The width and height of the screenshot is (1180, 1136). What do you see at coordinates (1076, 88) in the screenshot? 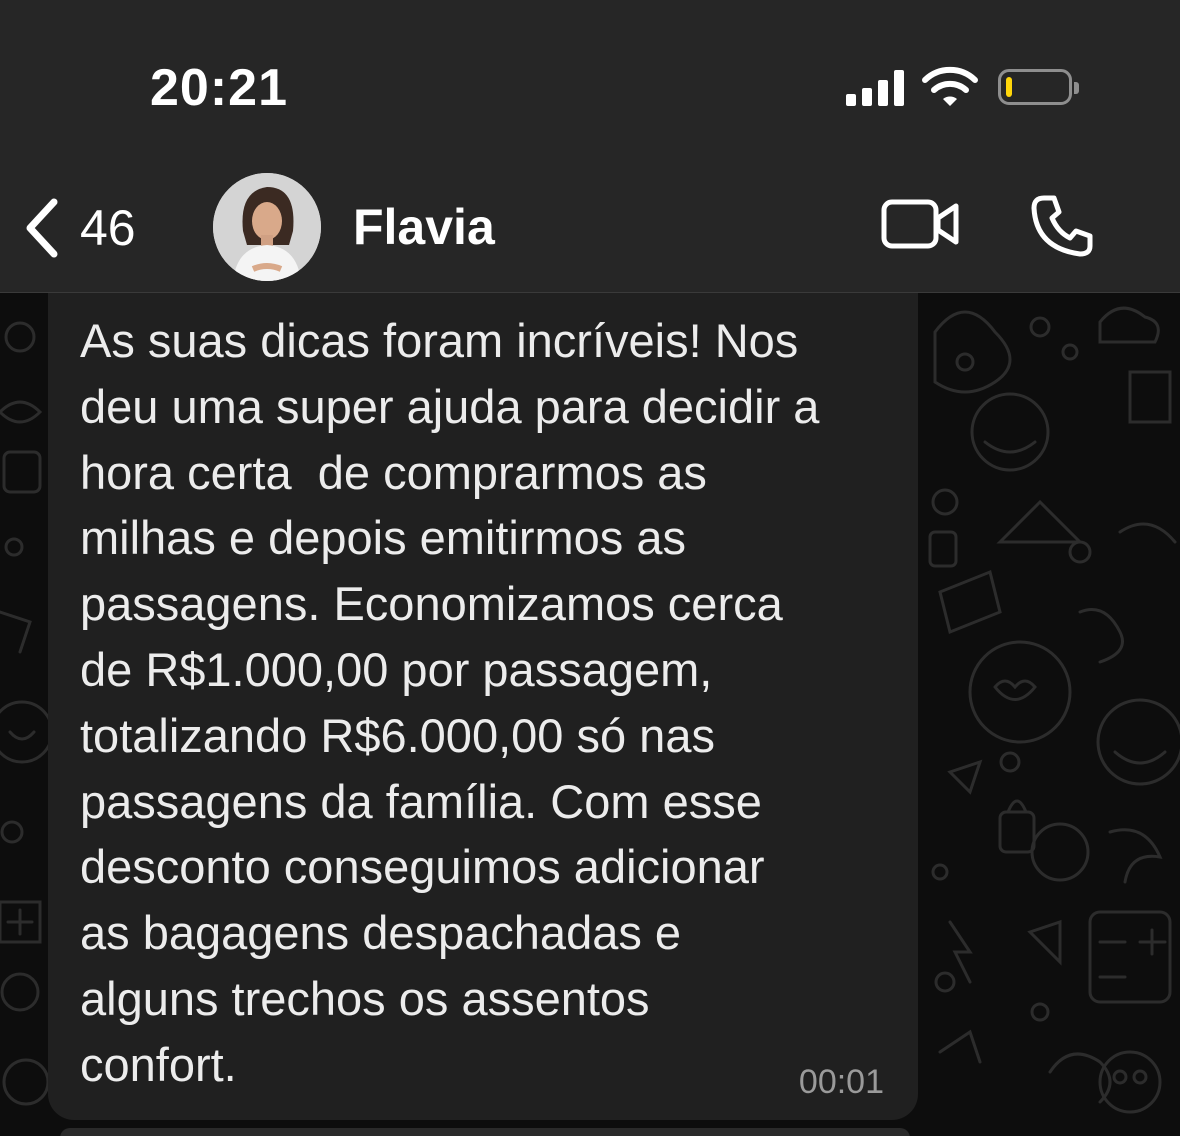
I see `battery-nub` at bounding box center [1076, 88].